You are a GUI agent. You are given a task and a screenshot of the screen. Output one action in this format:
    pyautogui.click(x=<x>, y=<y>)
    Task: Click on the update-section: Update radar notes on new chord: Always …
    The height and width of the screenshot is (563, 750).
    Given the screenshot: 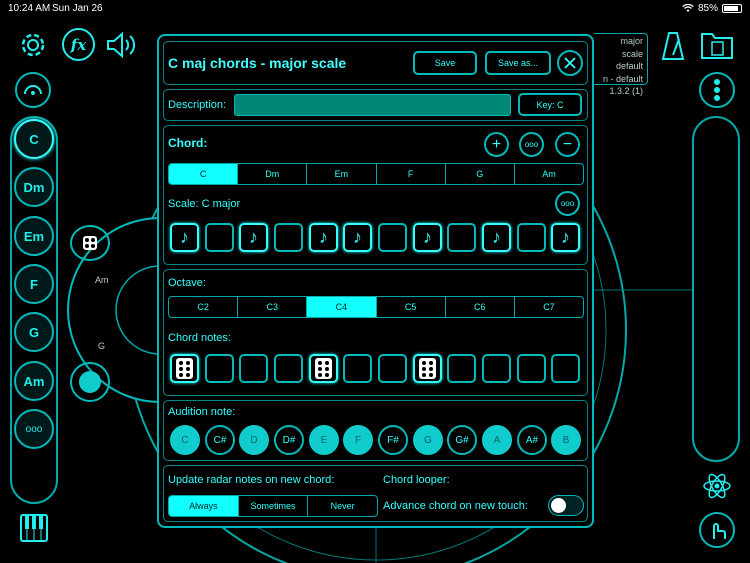 What is the action you would take?
    pyautogui.click(x=375, y=493)
    